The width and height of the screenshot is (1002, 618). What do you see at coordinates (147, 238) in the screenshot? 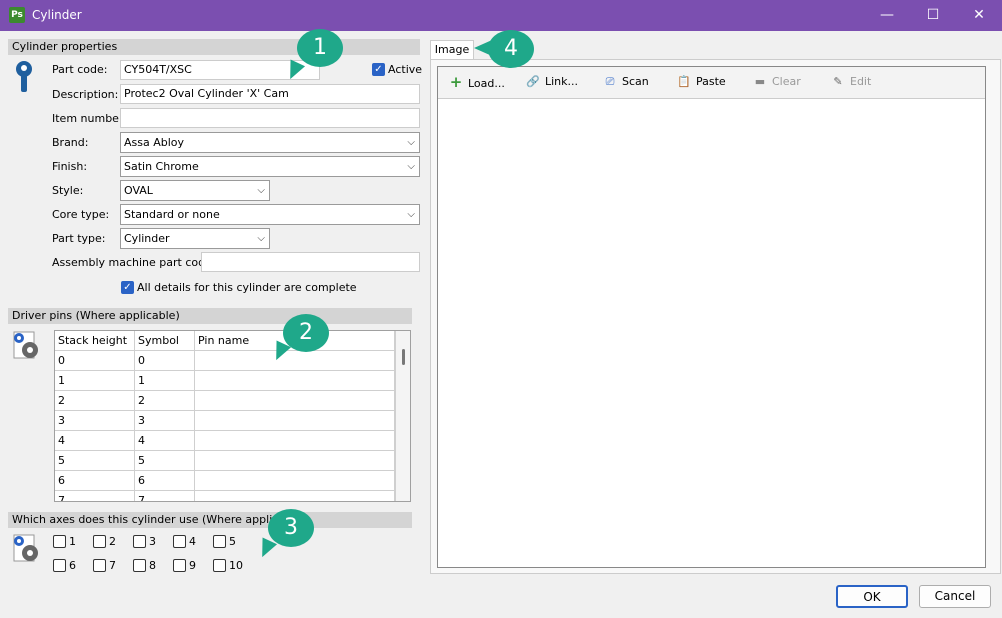
I see `part-type-value: Cylinder` at bounding box center [147, 238].